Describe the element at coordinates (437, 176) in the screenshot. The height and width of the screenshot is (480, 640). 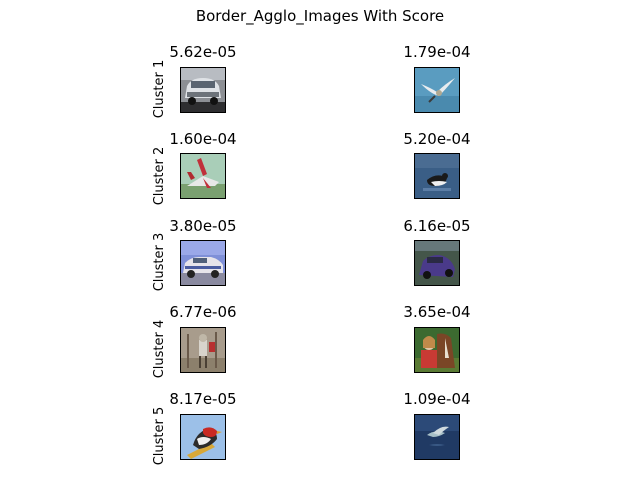
I see `bird-on-water-photo` at that location.